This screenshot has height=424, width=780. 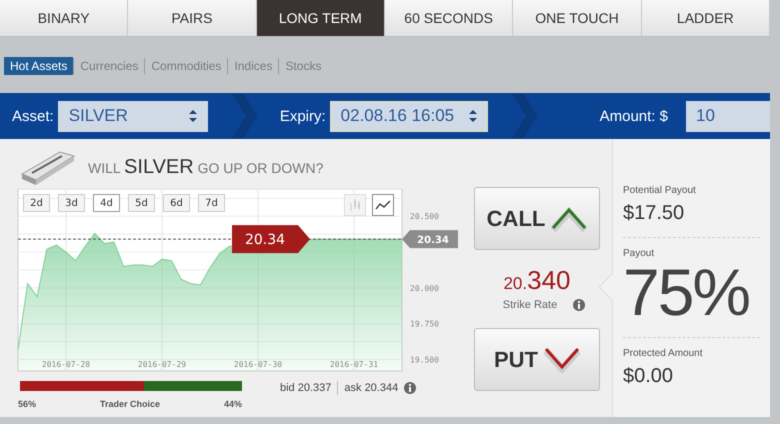 What do you see at coordinates (577, 18) in the screenshot?
I see `market-tab: ONE TOUCH` at bounding box center [577, 18].